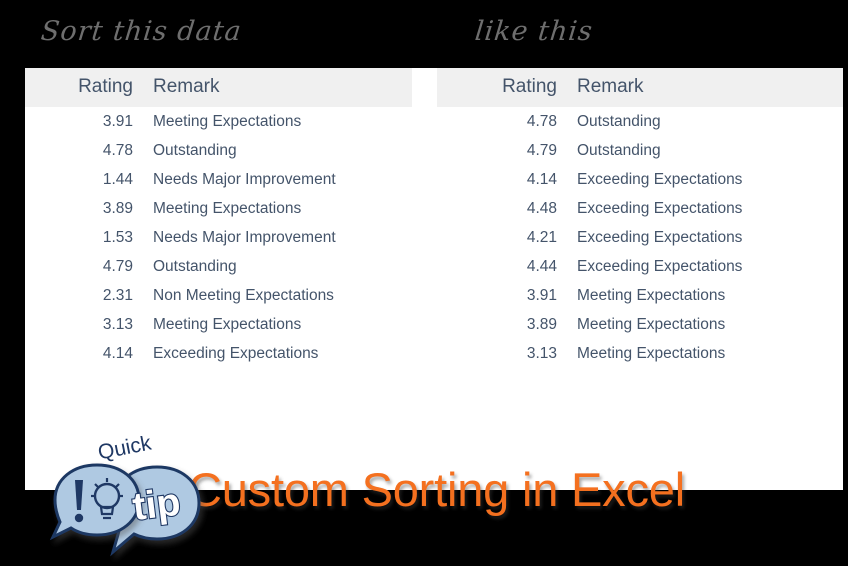 This screenshot has width=848, height=566. I want to click on quick-tip-badge: Quick tip, so click(129, 501).